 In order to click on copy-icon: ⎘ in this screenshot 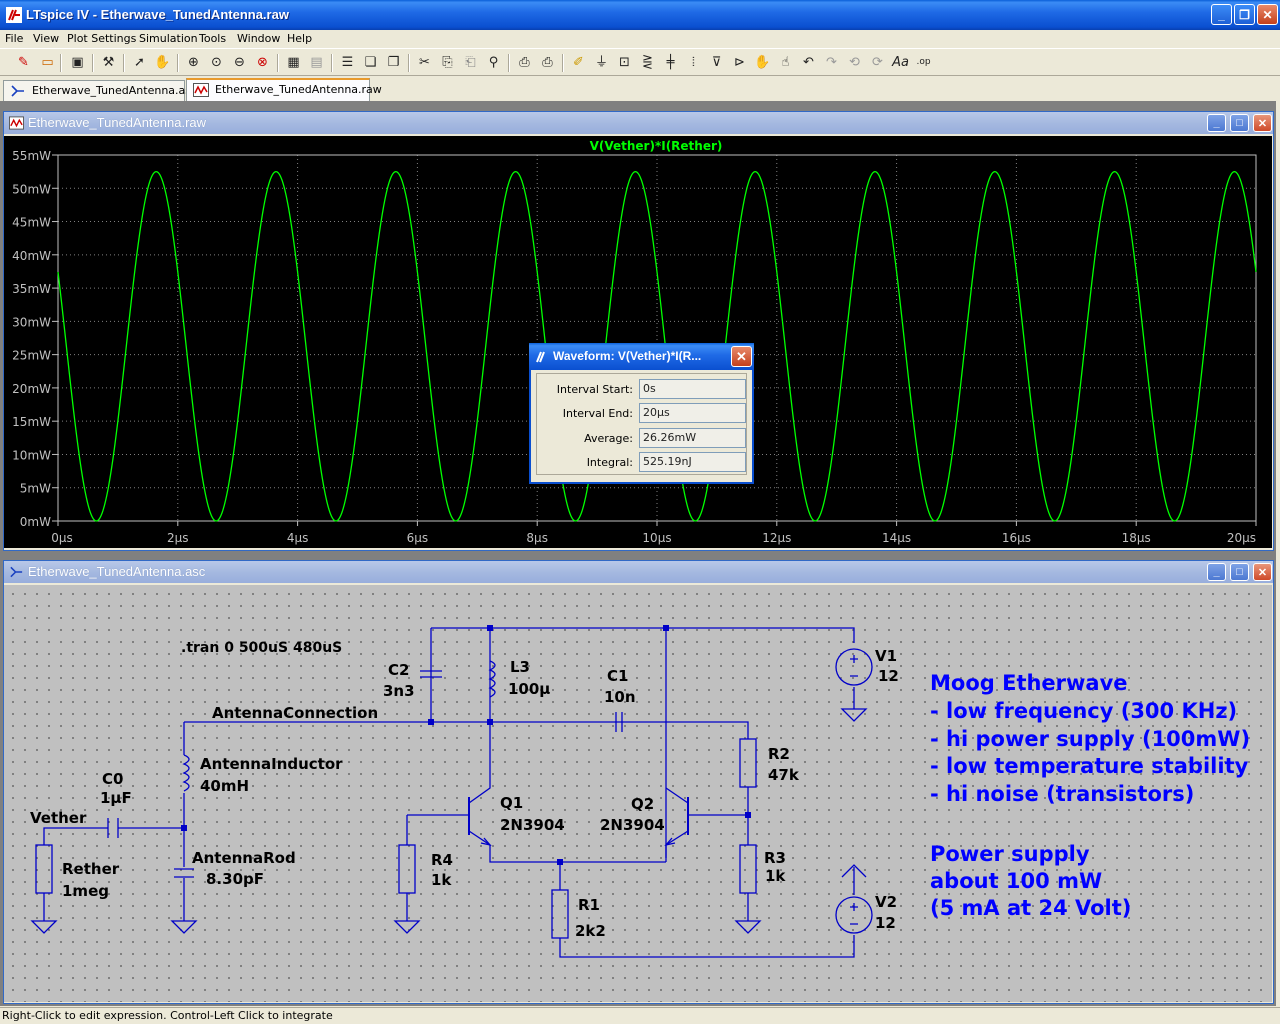, I will do `click(447, 62)`.